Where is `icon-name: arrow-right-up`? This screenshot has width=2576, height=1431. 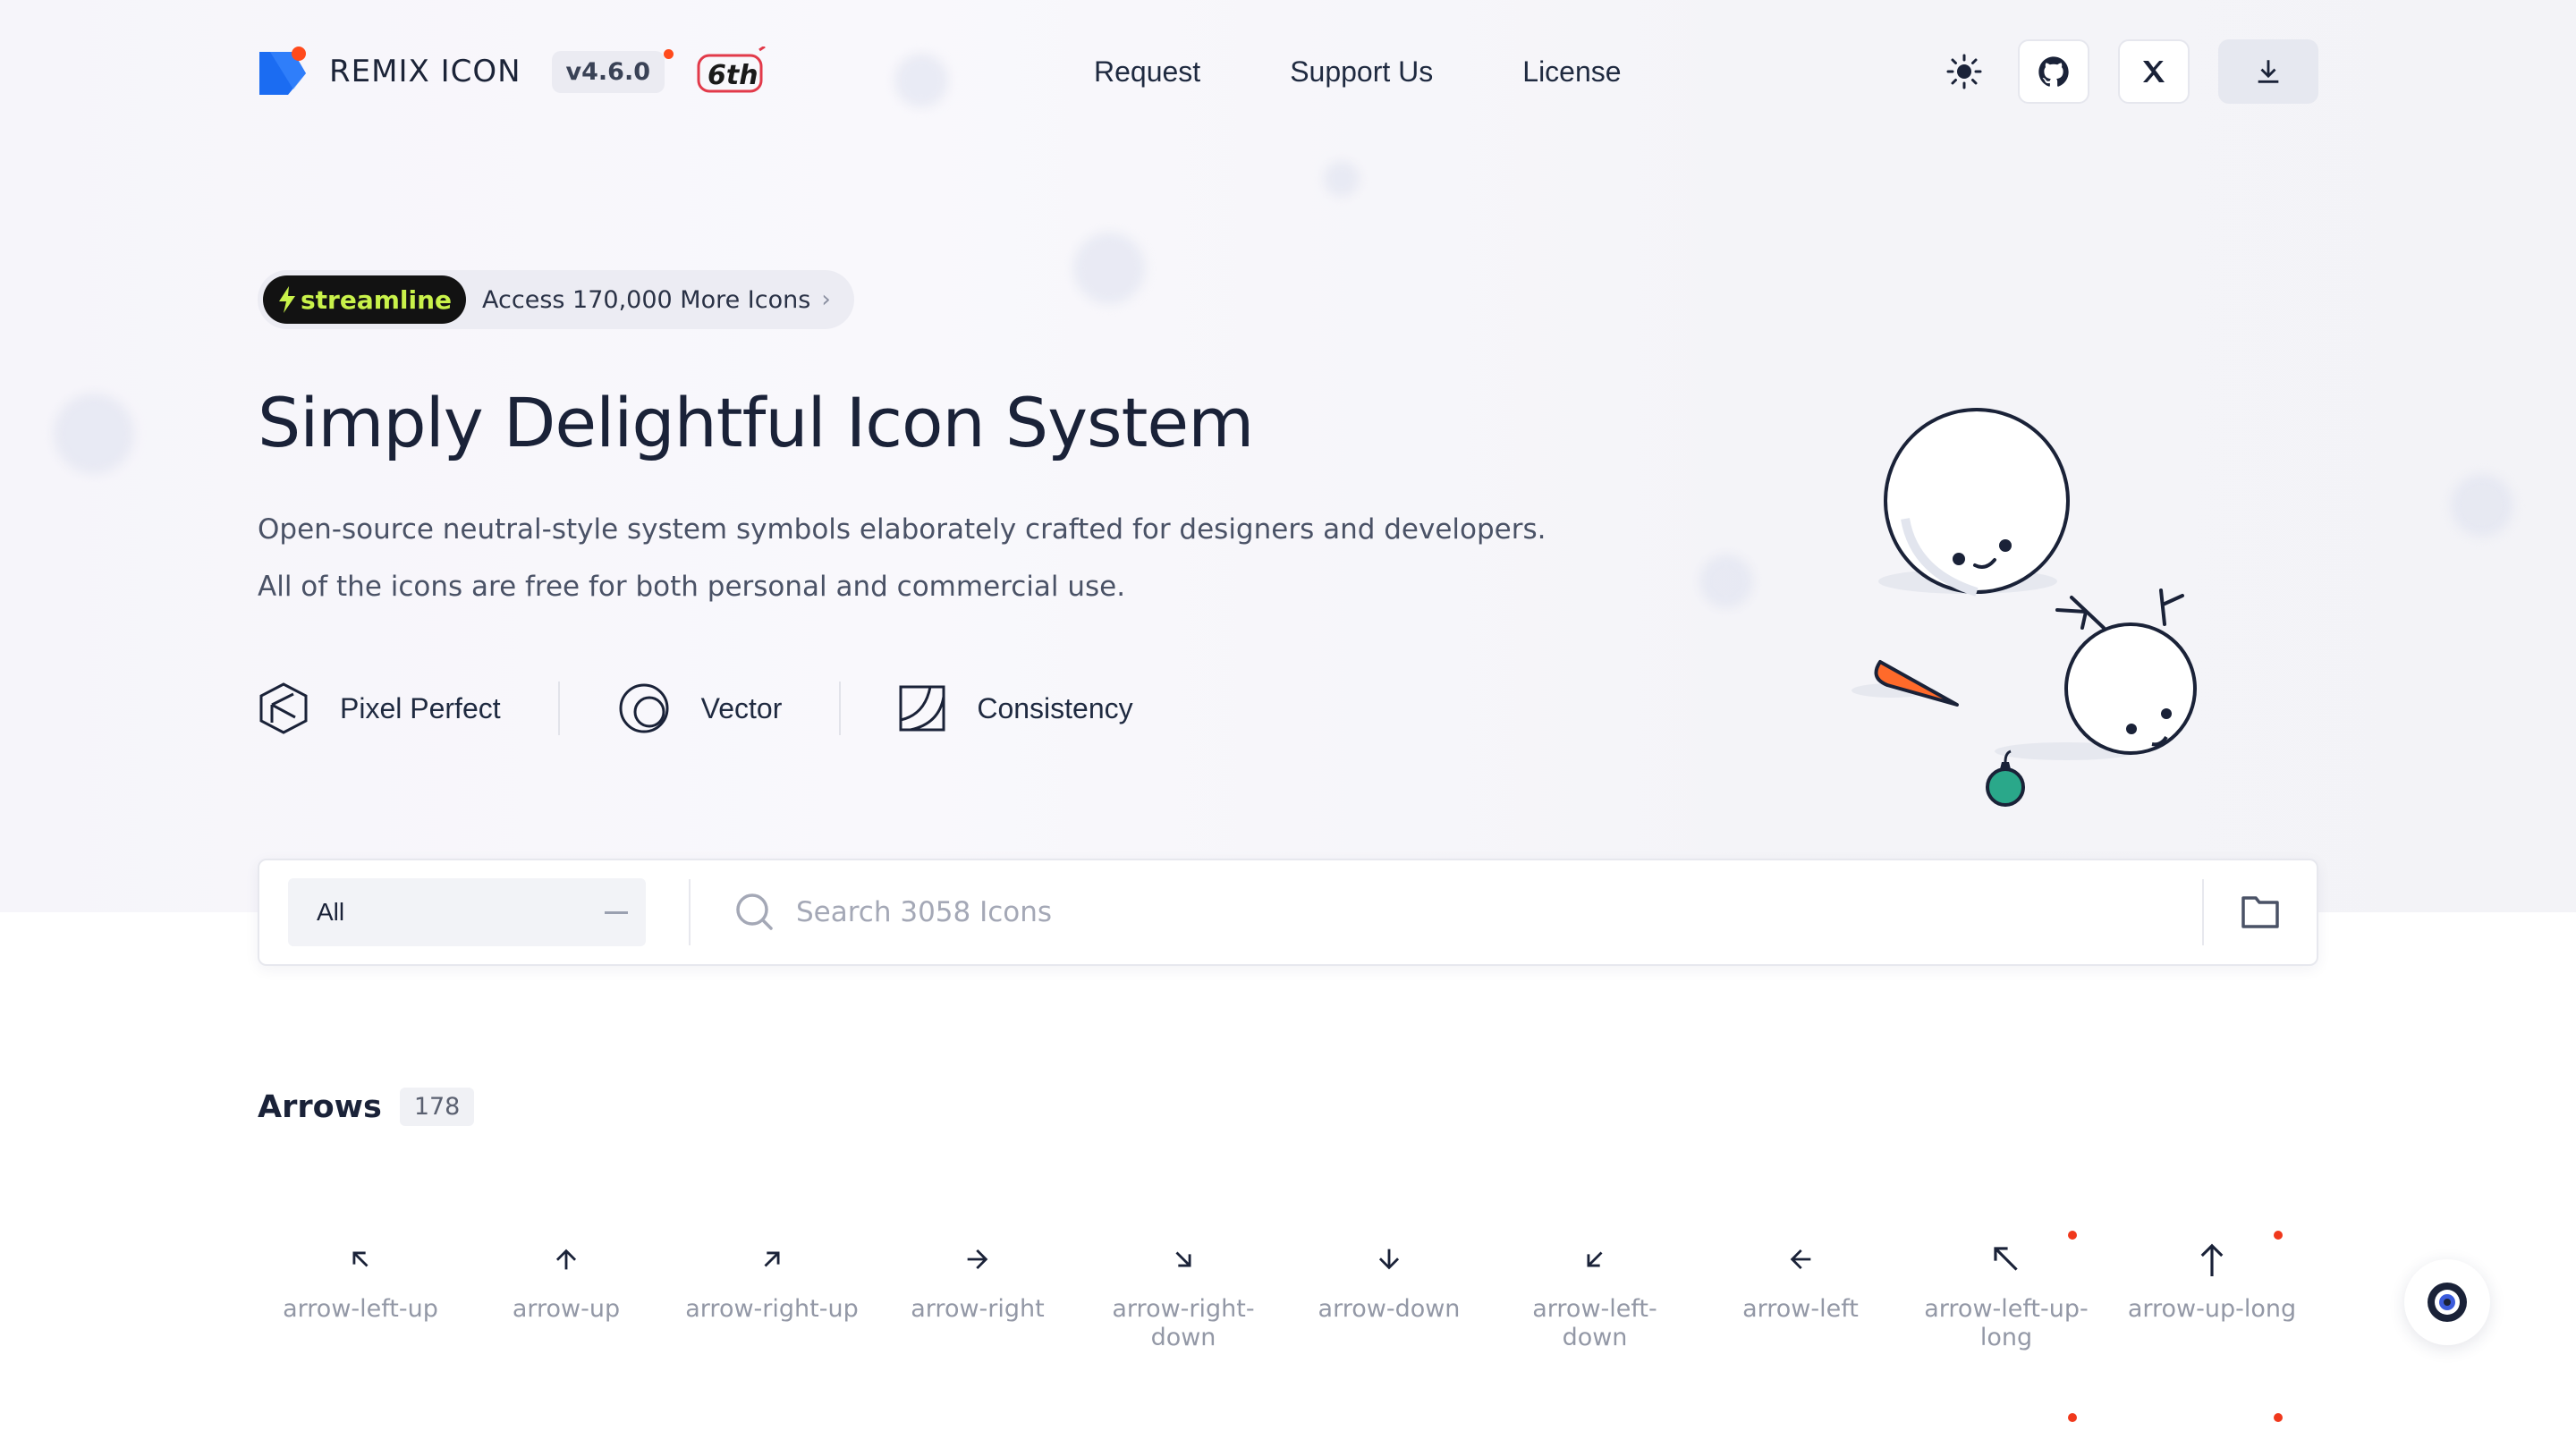
icon-name: arrow-right-up is located at coordinates (772, 1309).